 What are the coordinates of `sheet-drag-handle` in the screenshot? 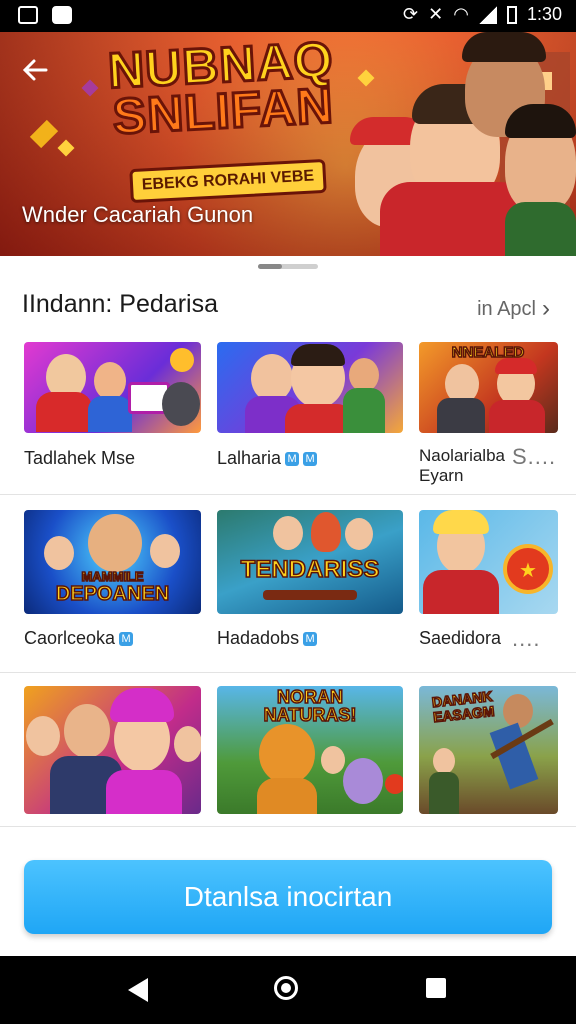 It's located at (288, 266).